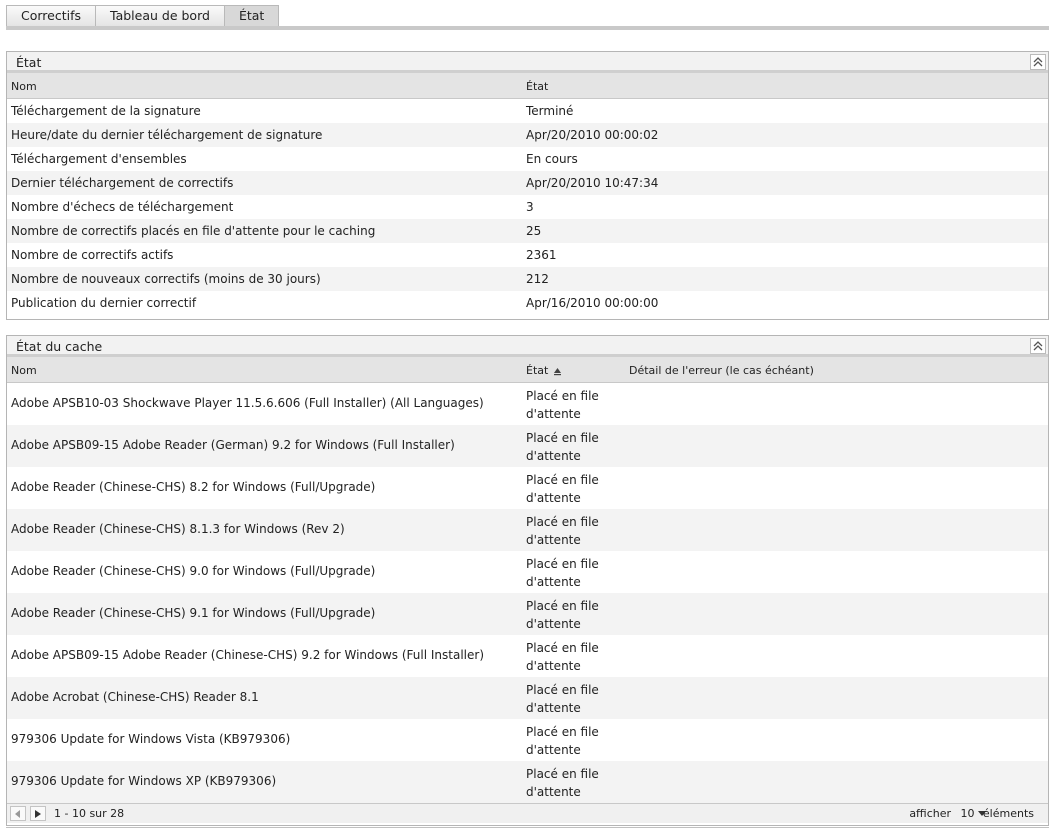 The width and height of the screenshot is (1053, 834). Describe the element at coordinates (592, 183) in the screenshot. I see `status-value-cell: Apr/20/2010 10:47:34` at that location.